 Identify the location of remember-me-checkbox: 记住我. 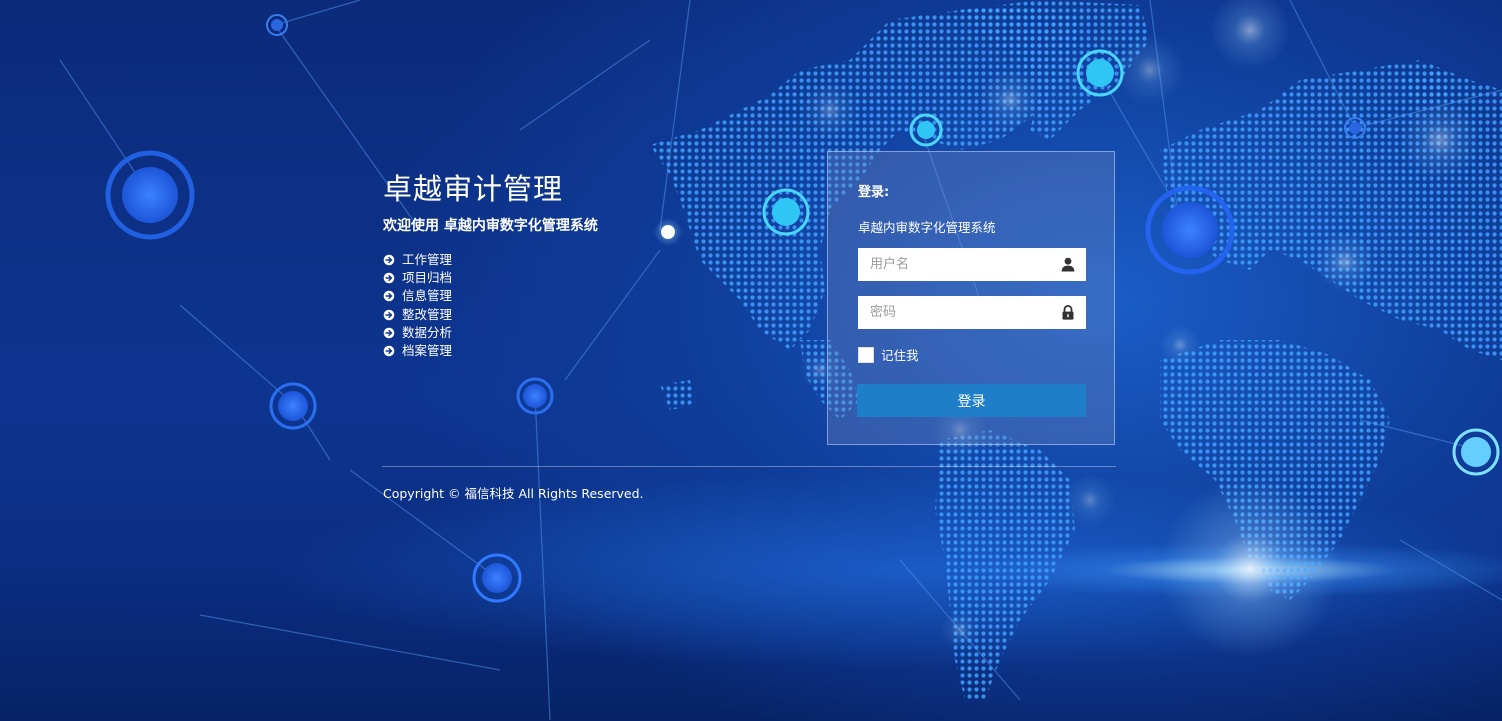
(888, 354).